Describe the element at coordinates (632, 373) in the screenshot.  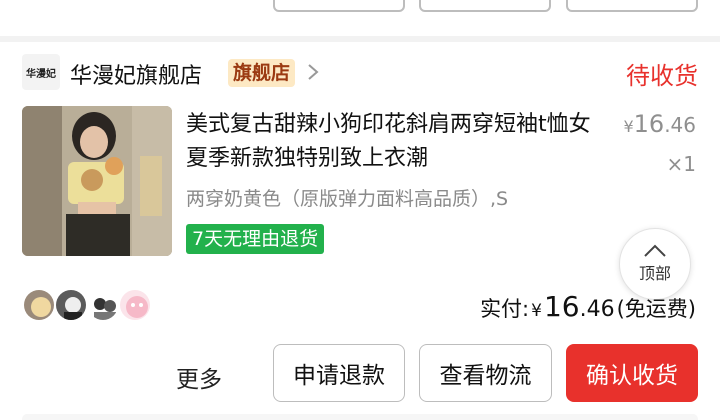
I see `confirm-receipt-button: 确认收货` at that location.